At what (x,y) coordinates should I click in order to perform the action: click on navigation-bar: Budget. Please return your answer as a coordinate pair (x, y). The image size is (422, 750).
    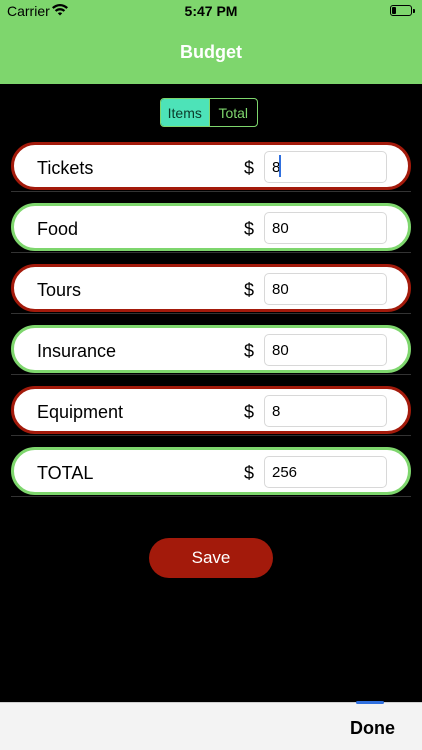
    Looking at the image, I should click on (211, 53).